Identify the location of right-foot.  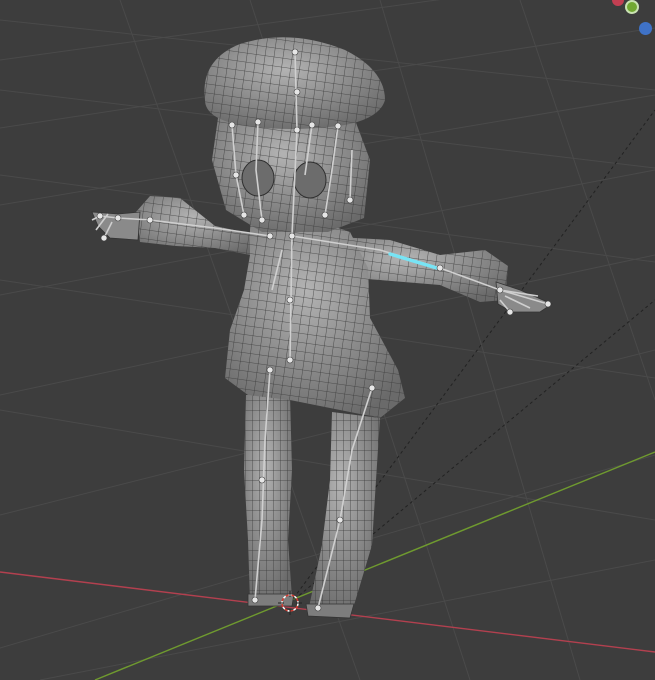
(330, 611).